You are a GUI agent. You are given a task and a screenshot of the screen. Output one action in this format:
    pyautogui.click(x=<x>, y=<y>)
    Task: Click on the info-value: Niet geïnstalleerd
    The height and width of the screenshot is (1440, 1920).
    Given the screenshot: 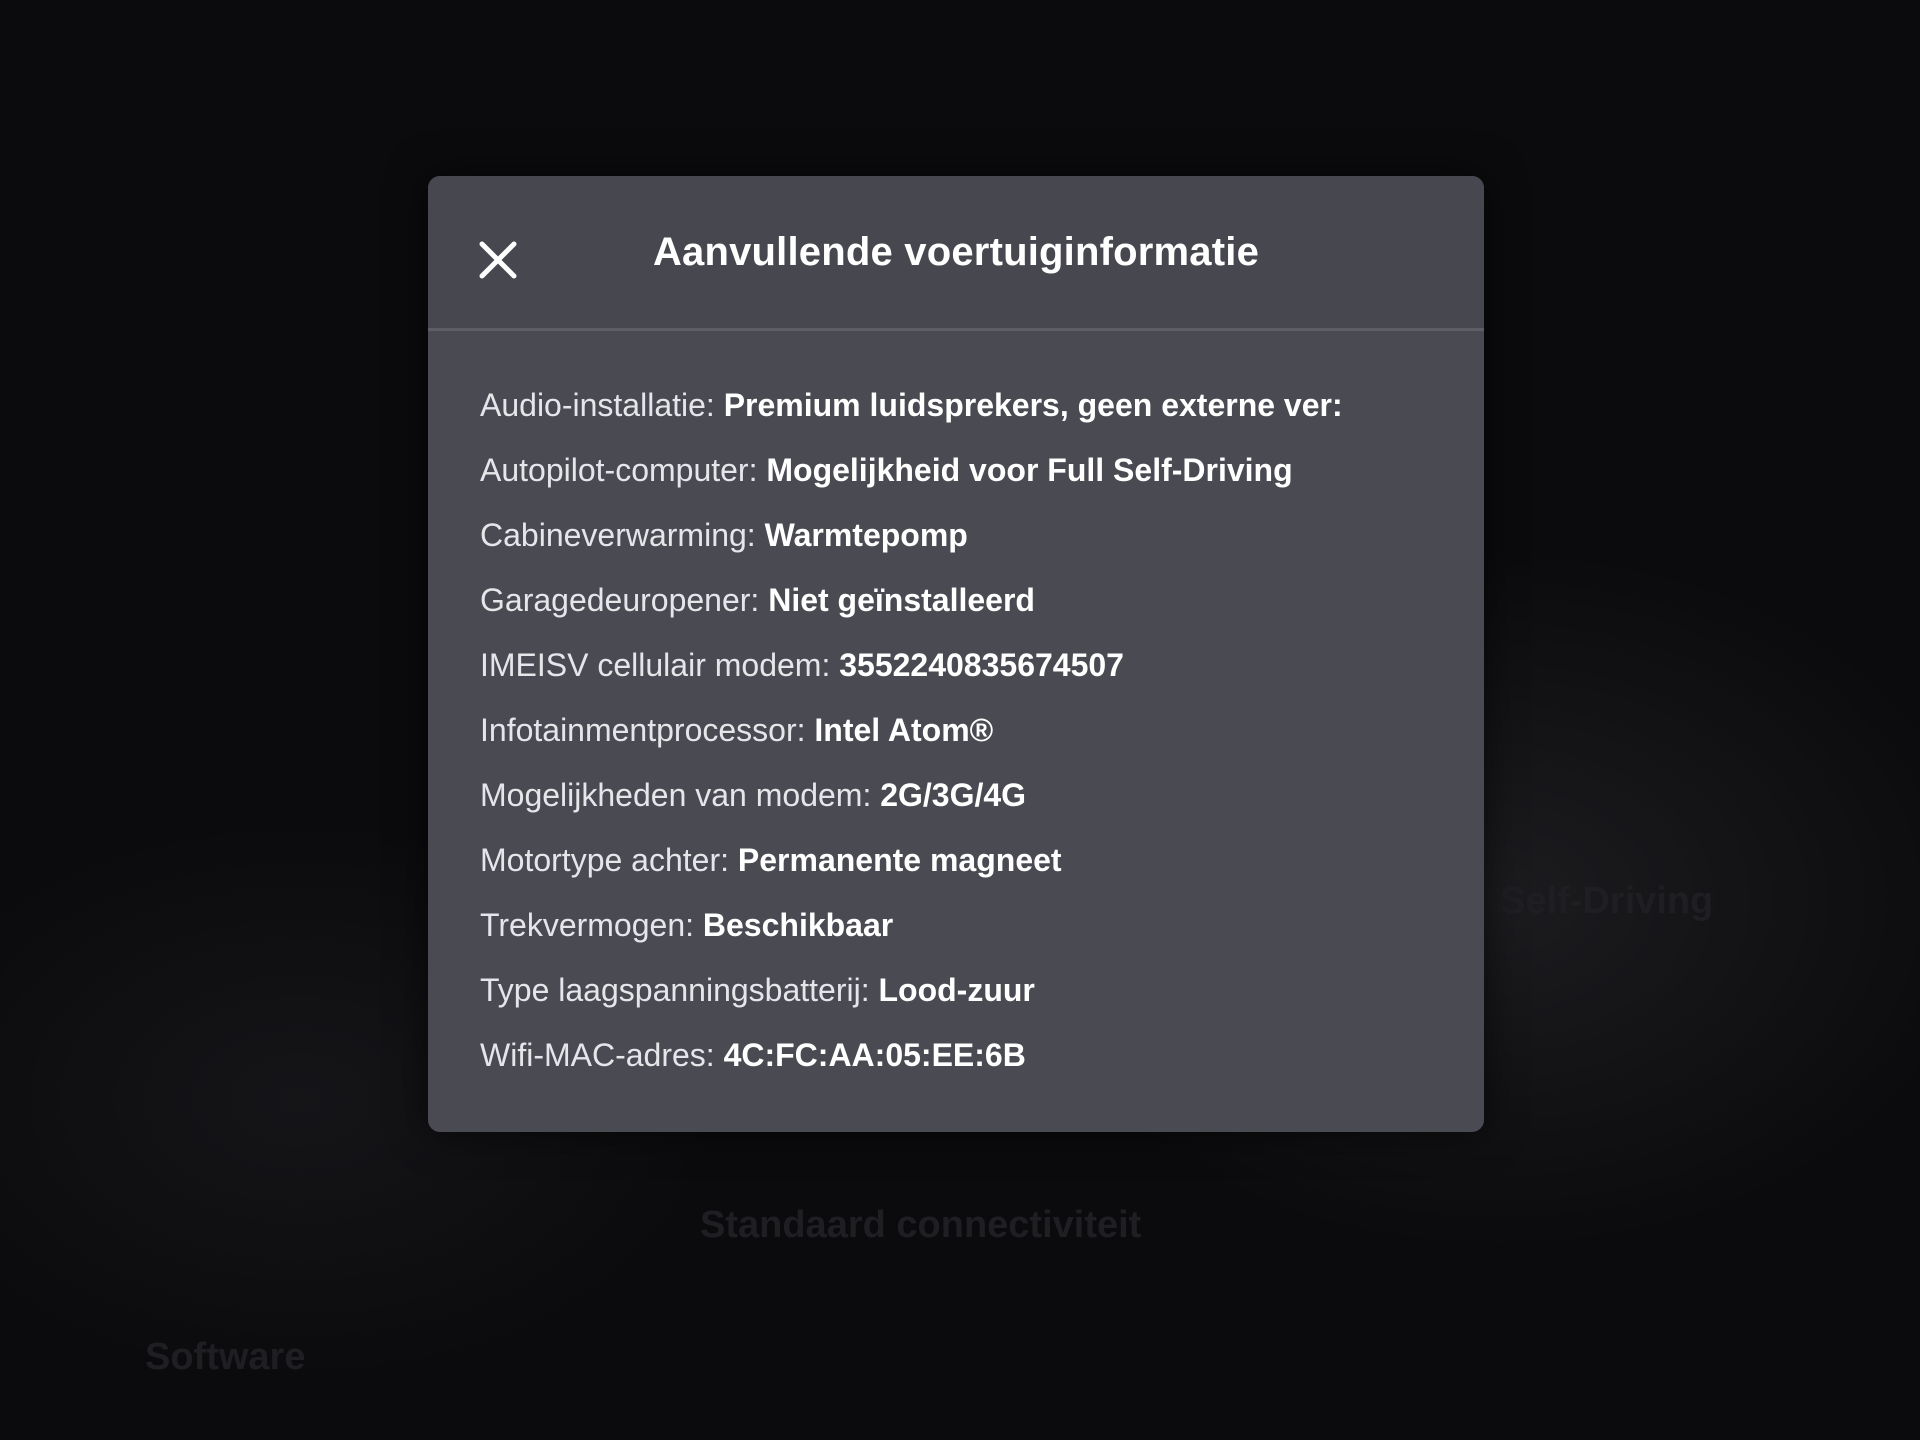 What is the action you would take?
    pyautogui.click(x=901, y=600)
    